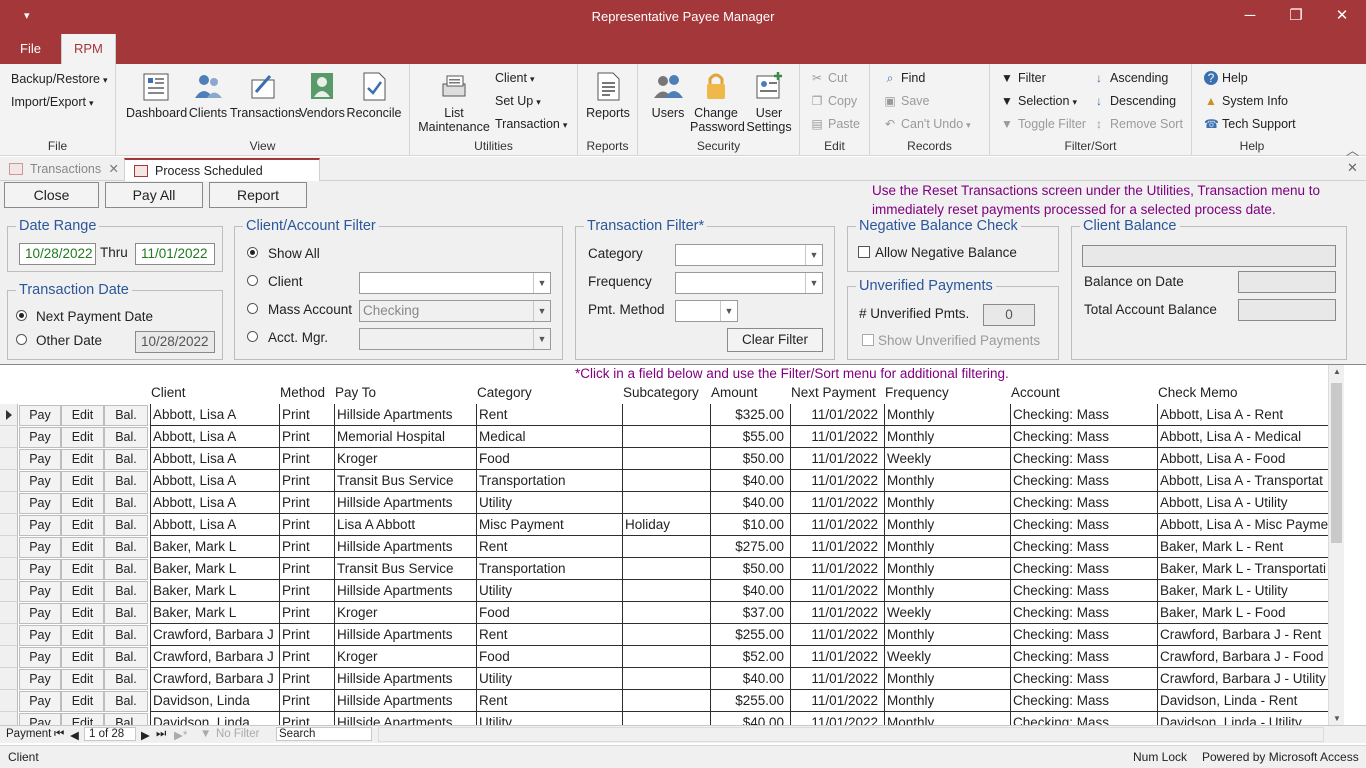 Image resolution: width=1366 pixels, height=768 pixels. I want to click on cell-pay-to: Lisa A Abbott, so click(405, 525).